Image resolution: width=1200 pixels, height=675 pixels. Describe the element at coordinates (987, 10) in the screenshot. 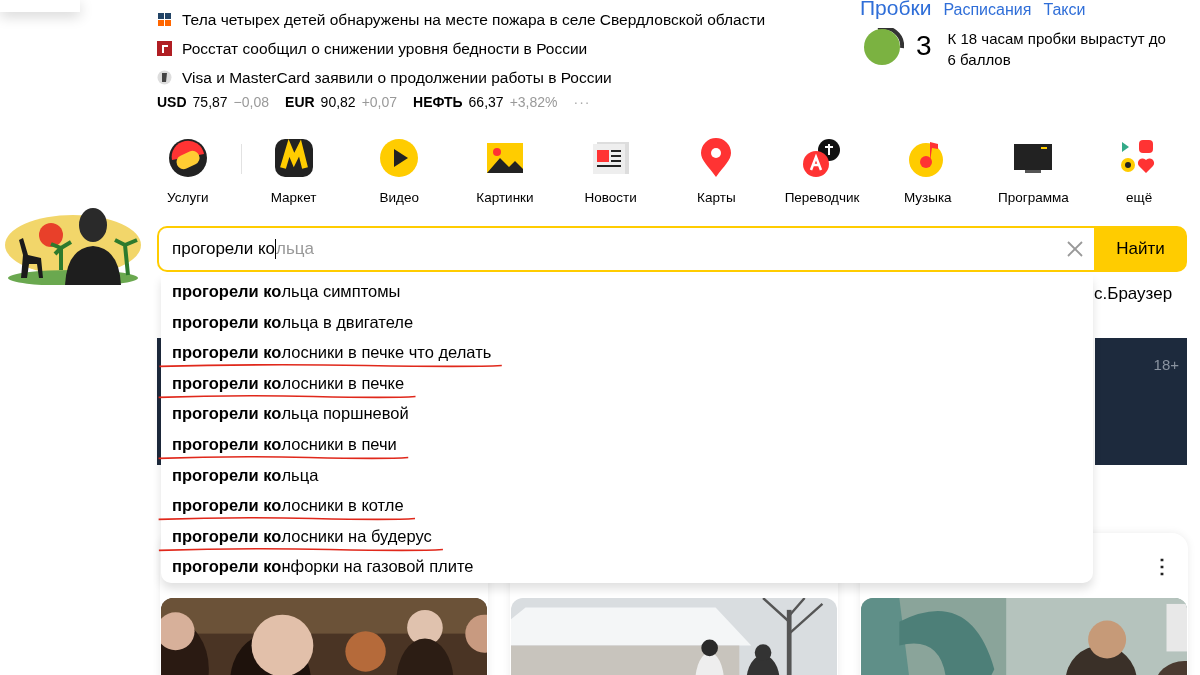

I see `traffic-tab: Расписания` at that location.